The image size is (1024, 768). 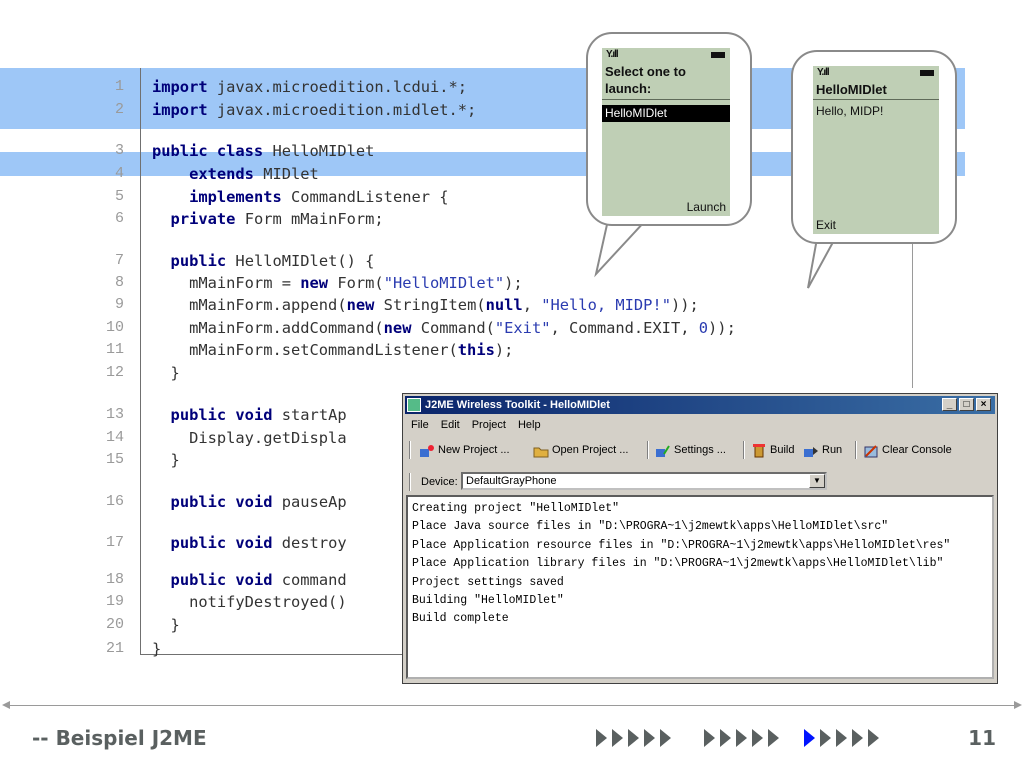 What do you see at coordinates (114, 349) in the screenshot?
I see `line-number: 11` at bounding box center [114, 349].